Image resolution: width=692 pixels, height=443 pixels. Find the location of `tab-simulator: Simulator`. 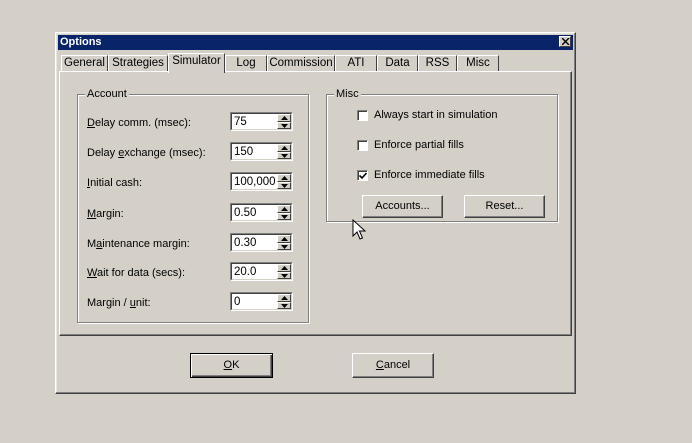

tab-simulator: Simulator is located at coordinates (196, 63).